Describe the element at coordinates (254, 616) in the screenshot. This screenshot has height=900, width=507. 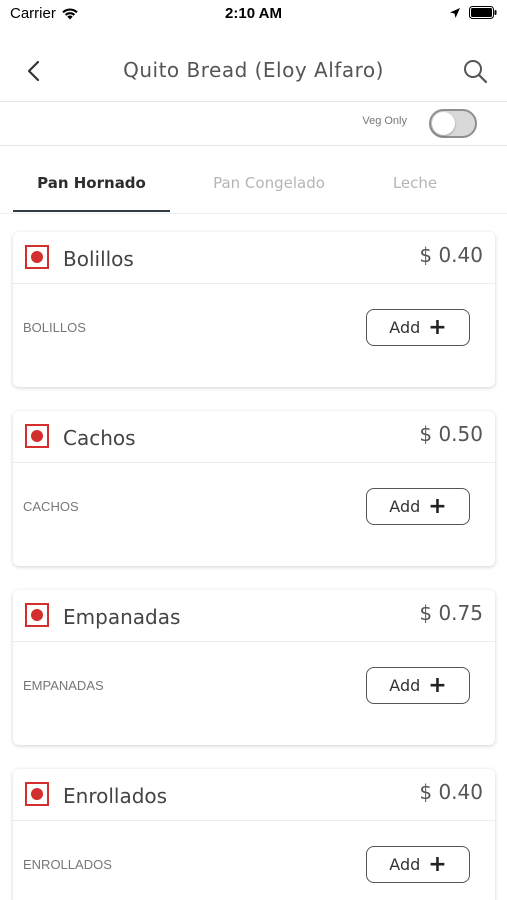
I see `card-header: Empanadas $ 0.75` at that location.